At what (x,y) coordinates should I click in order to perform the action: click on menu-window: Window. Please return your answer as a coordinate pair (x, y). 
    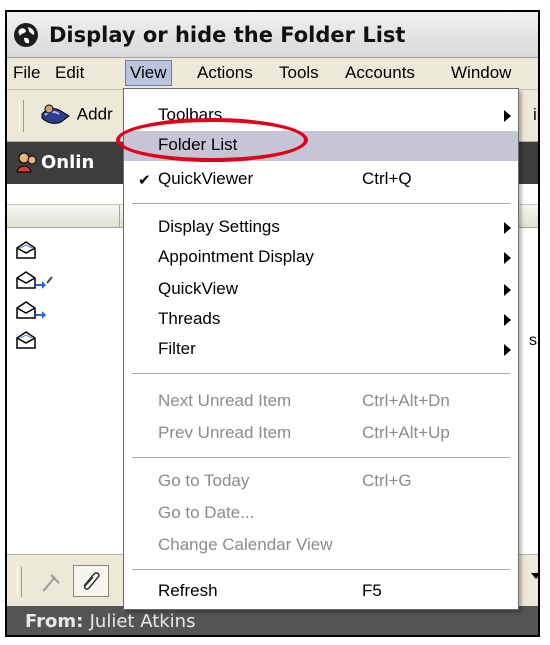
    Looking at the image, I should click on (481, 73).